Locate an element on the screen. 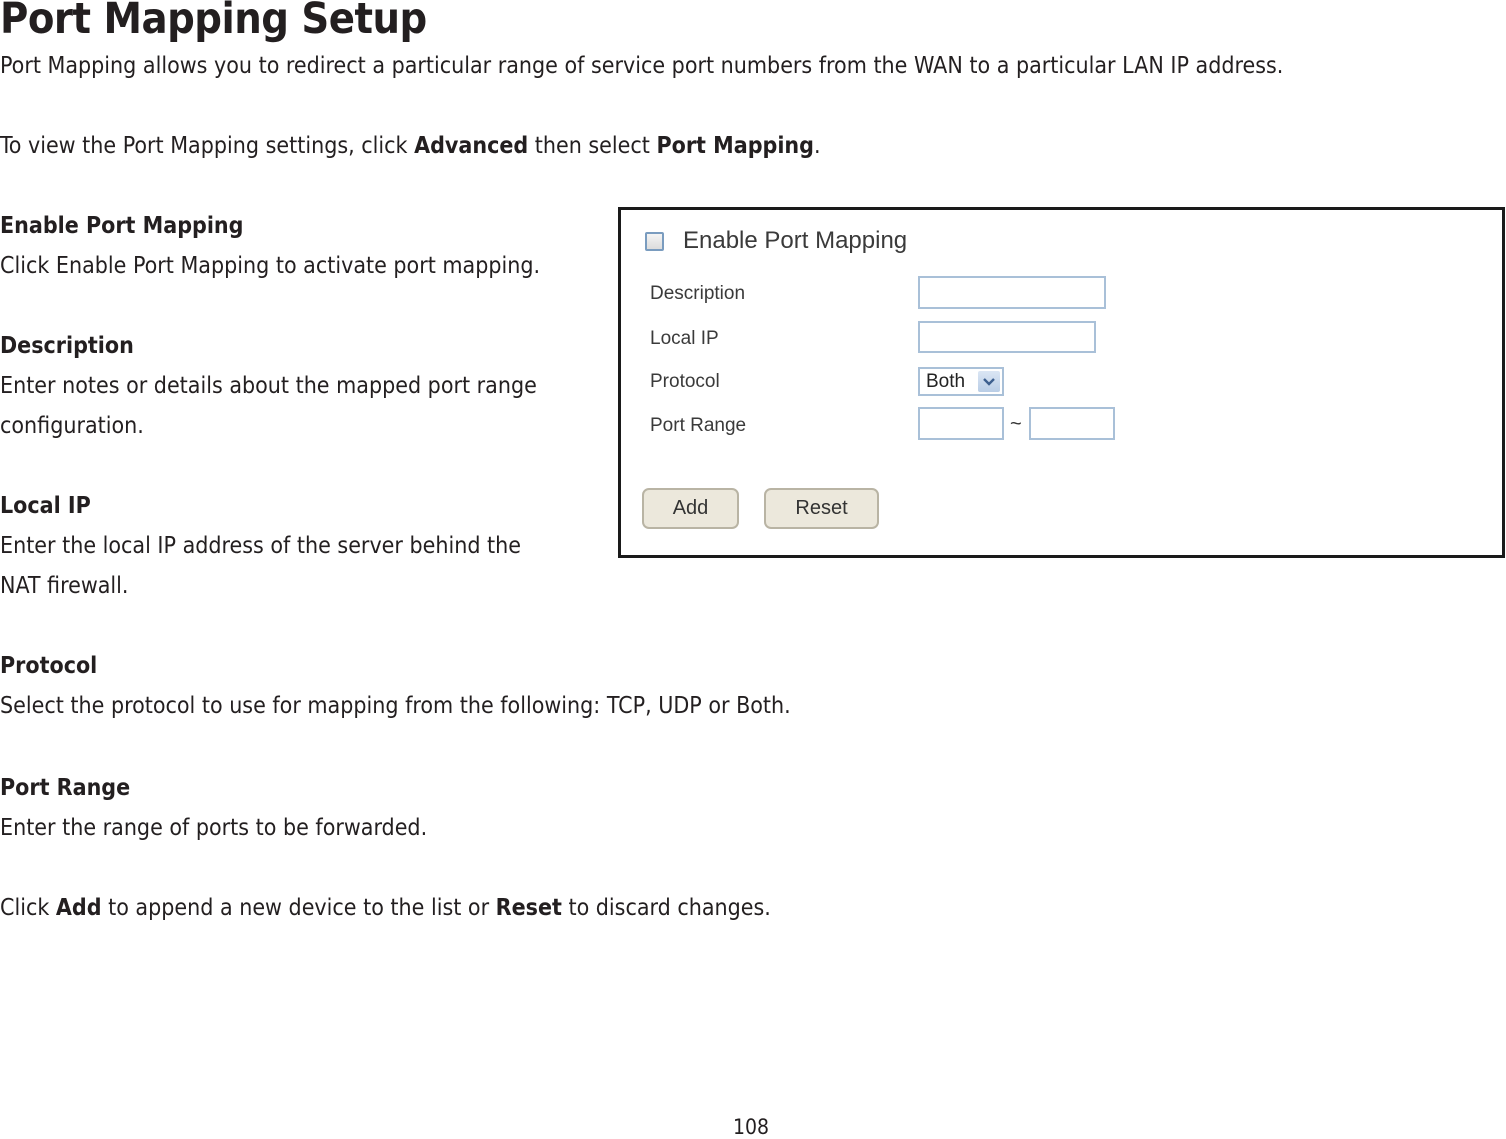 The height and width of the screenshot is (1139, 1506). section-heading-protocol: Protocol is located at coordinates (49, 666).